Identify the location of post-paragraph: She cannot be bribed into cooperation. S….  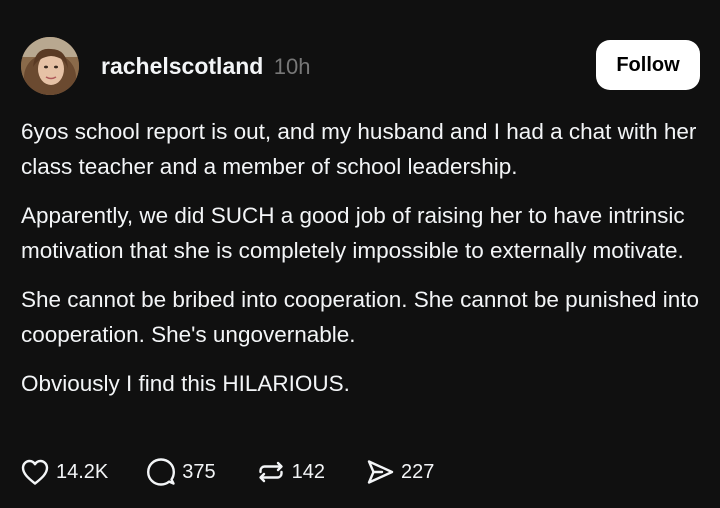
(360, 317).